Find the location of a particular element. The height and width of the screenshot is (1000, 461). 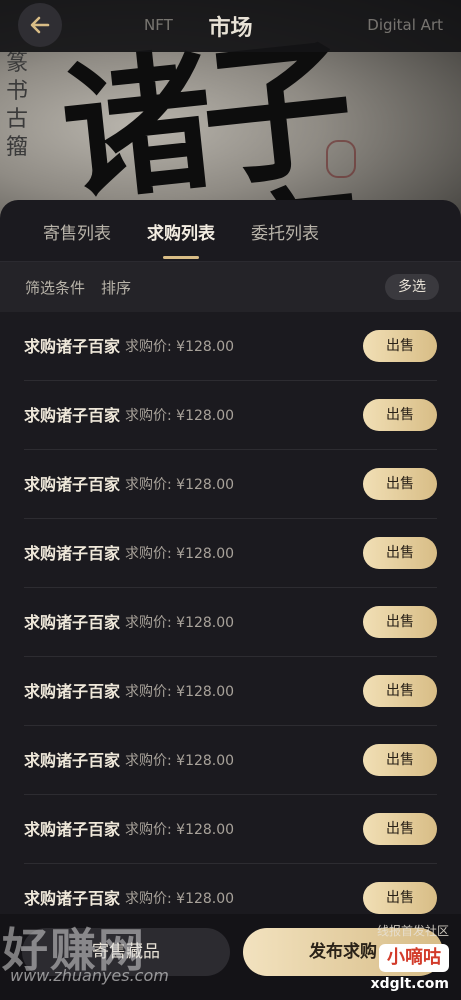

banner-seal is located at coordinates (341, 159).